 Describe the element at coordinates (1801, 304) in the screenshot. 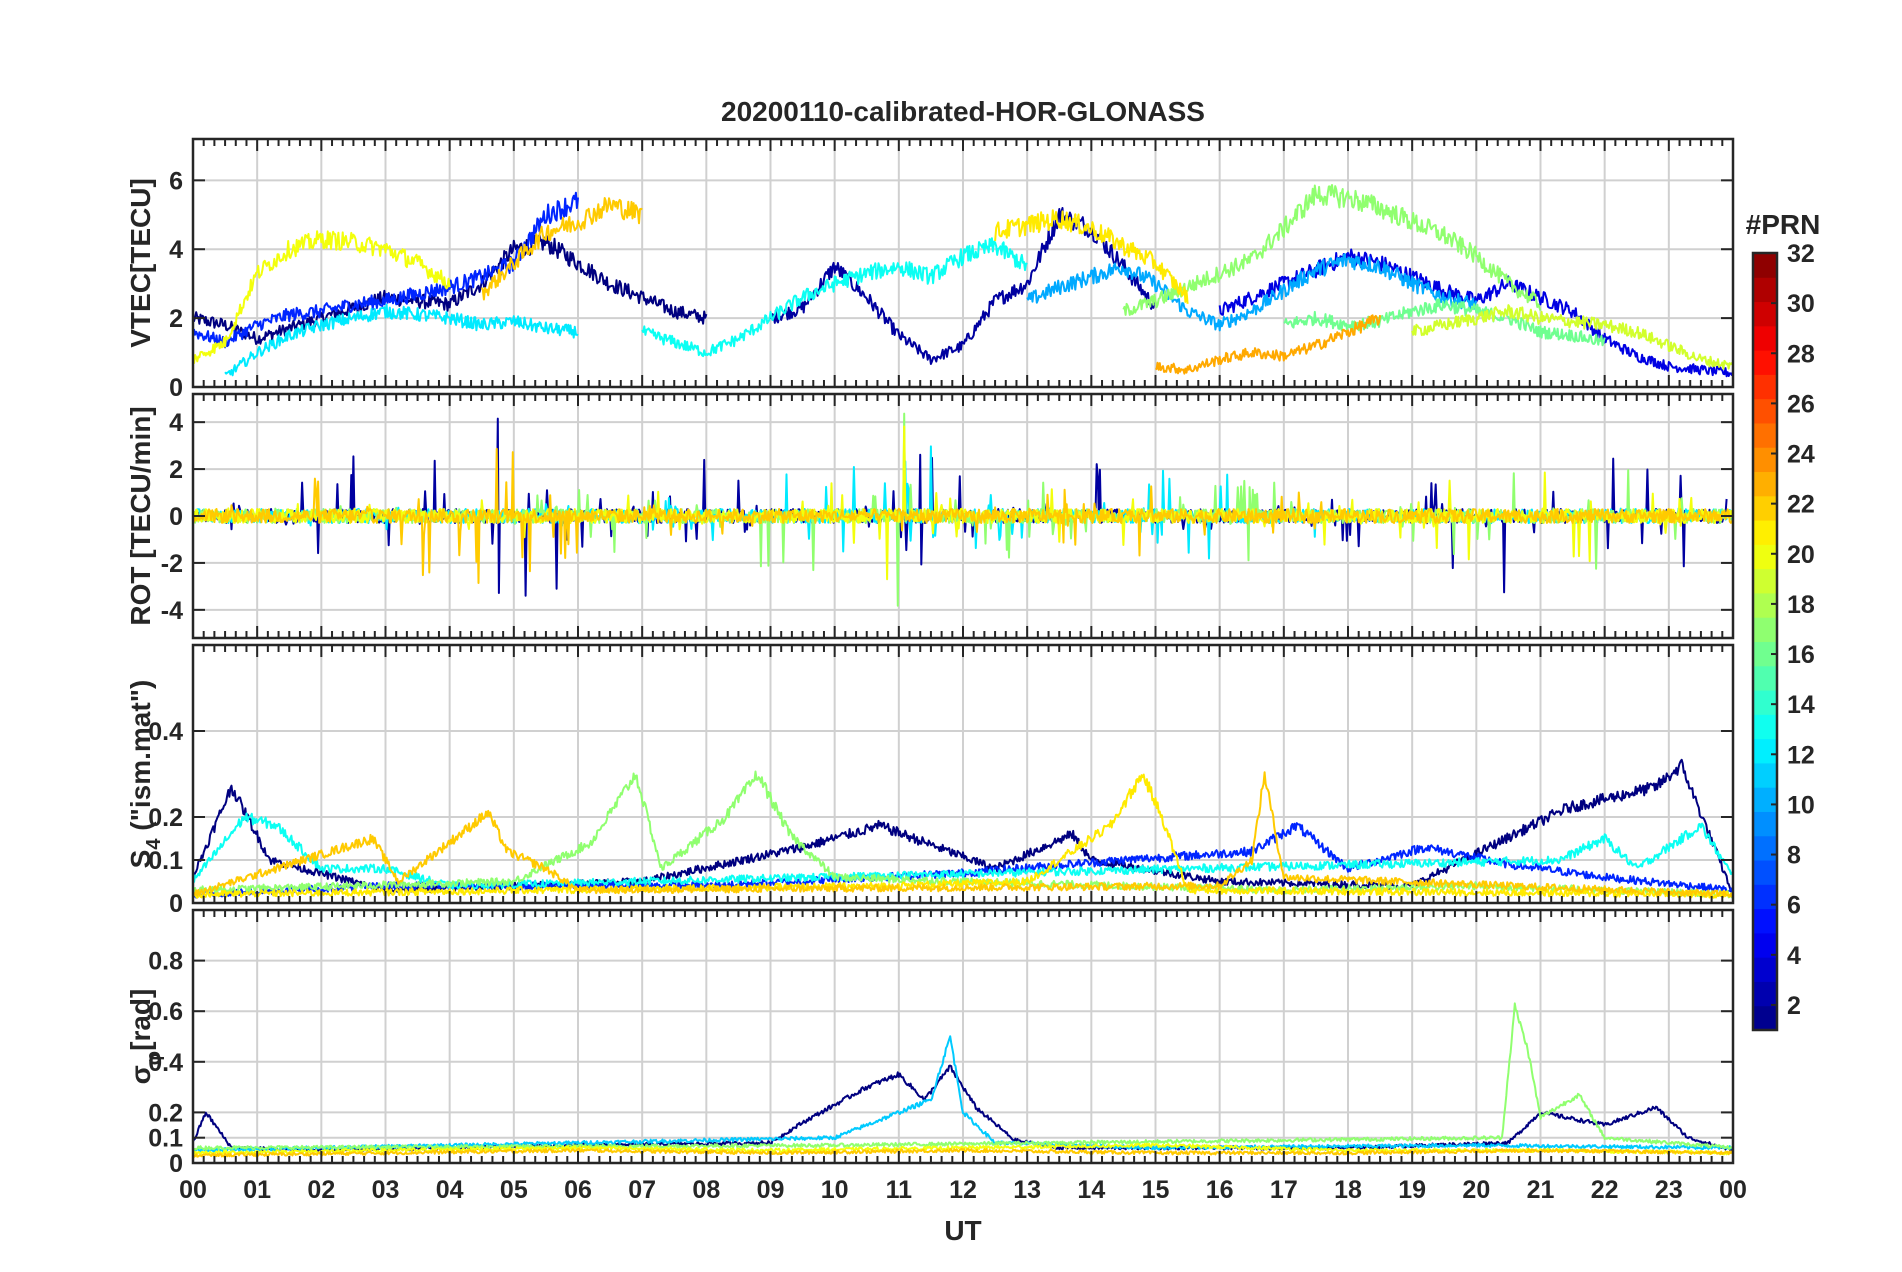

I see `colorbar-tick-label: 30` at that location.